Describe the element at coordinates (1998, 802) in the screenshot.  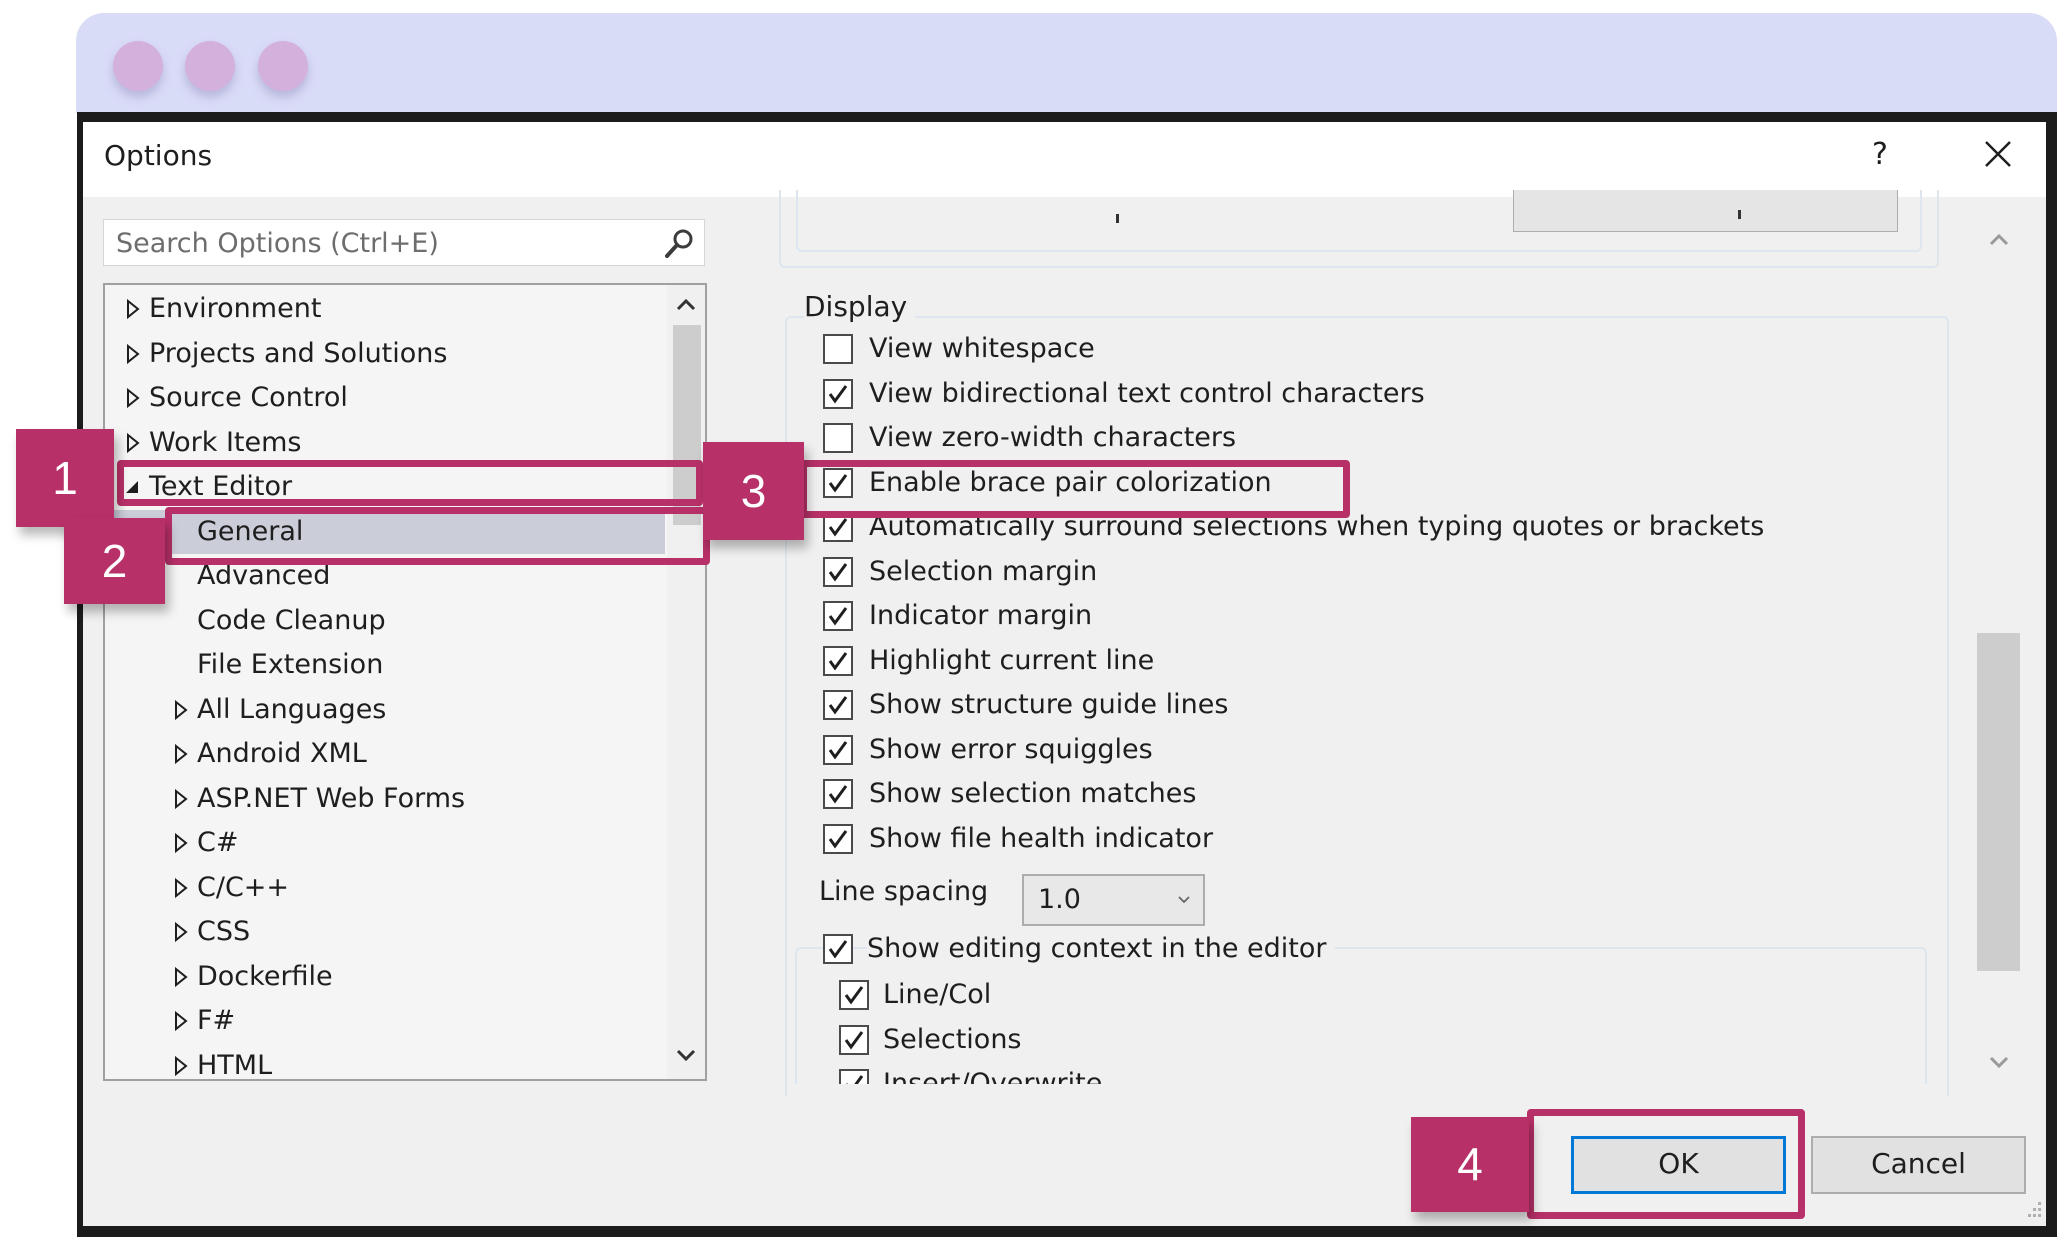
I see `options-scroll-thumb` at that location.